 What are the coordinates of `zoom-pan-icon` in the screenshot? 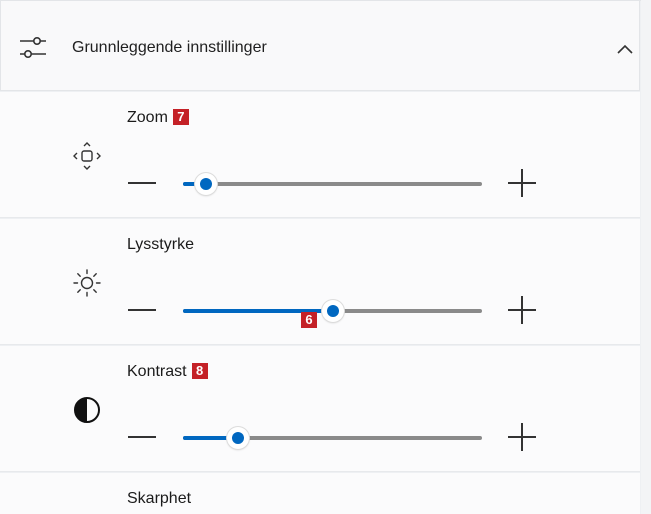 It's located at (87, 156).